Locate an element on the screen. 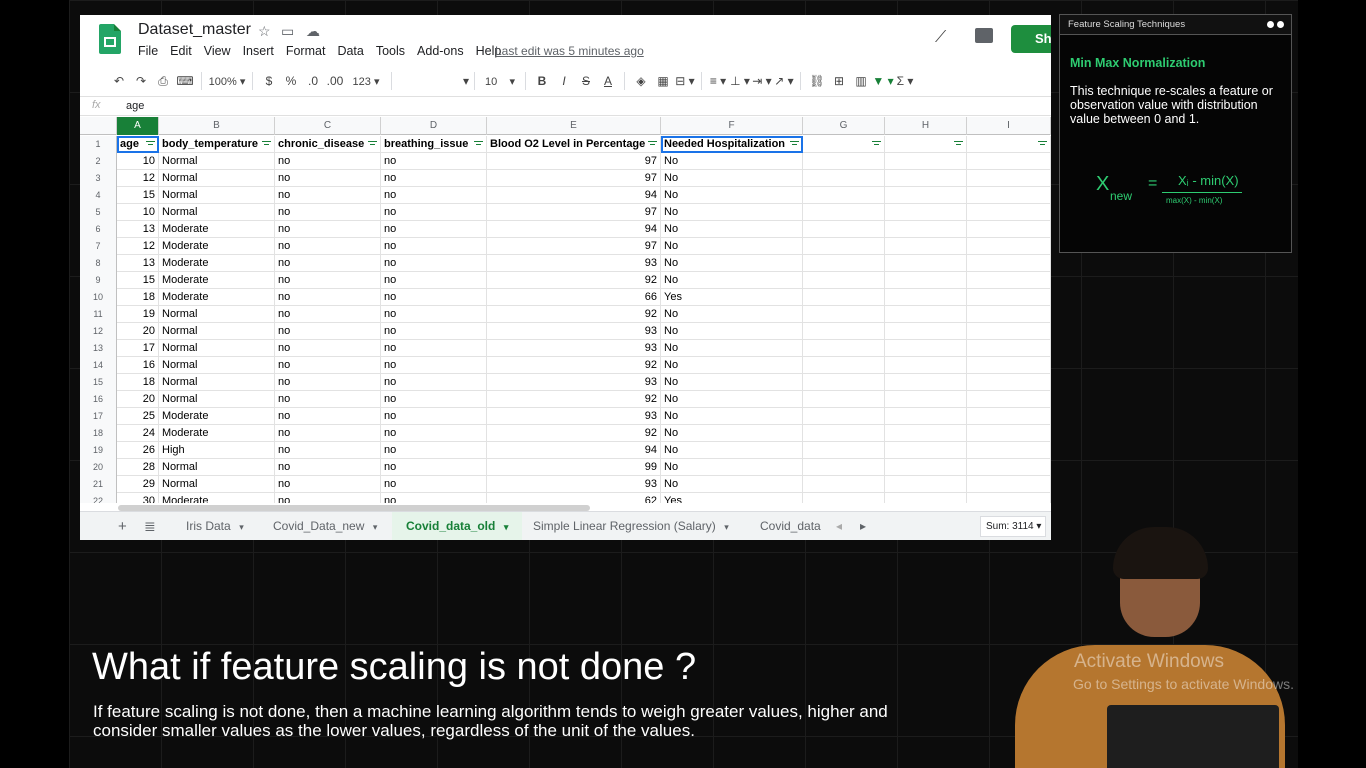  row-header: 19 is located at coordinates (98, 450).